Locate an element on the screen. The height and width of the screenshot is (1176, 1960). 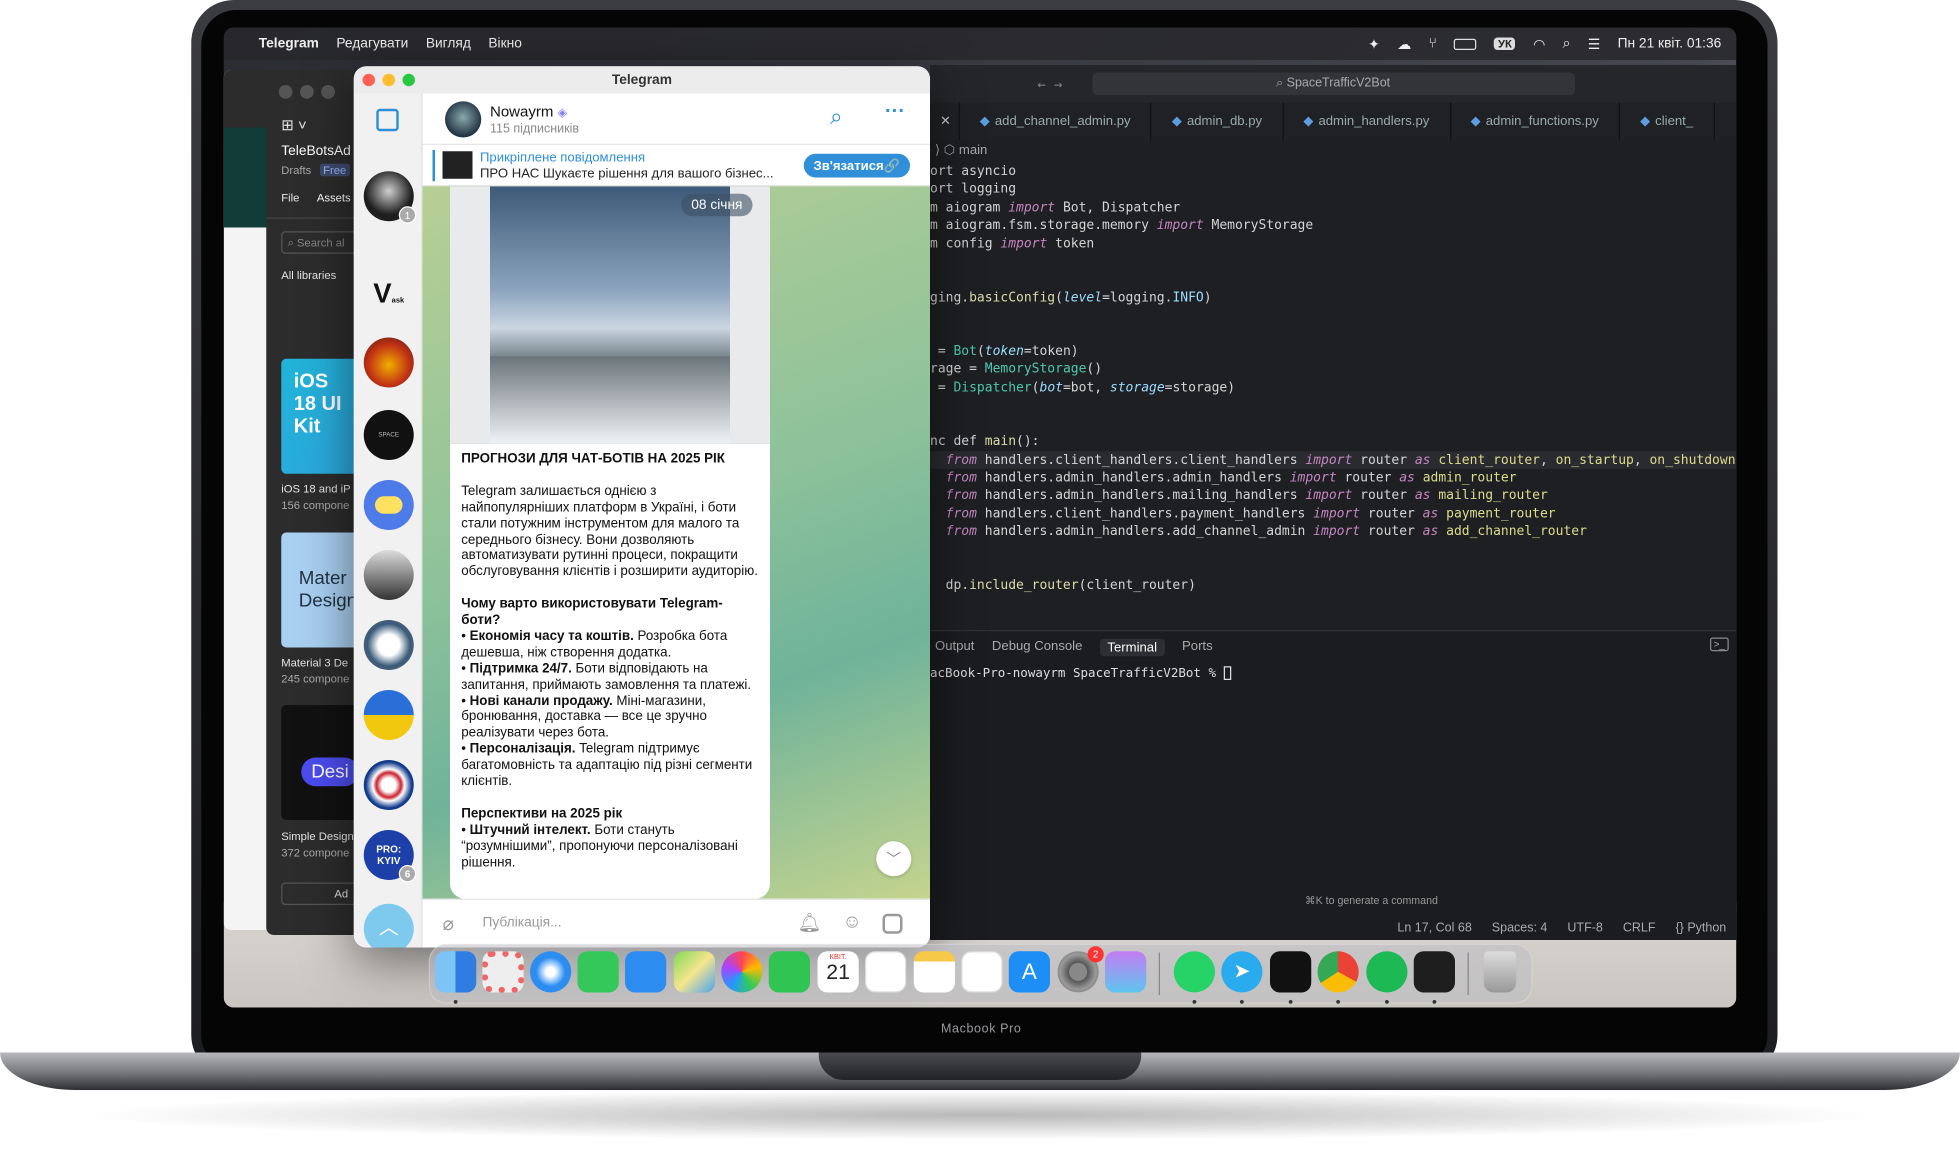
cursor-app-icon is located at coordinates (1291, 972).